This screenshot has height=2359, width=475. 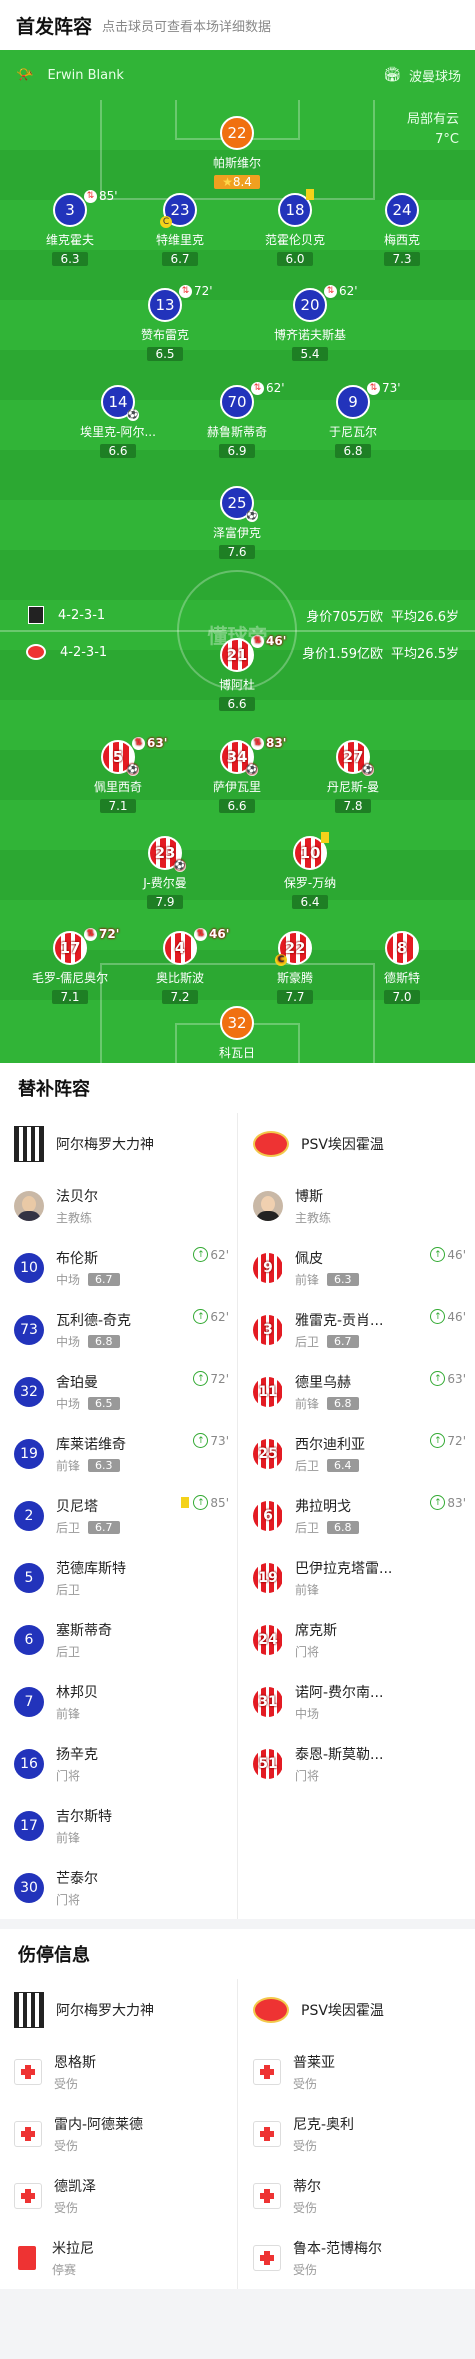 I want to click on player-away: 5 ⇅ 63' ⚽ 佩里西奇 7.1, so click(x=118, y=775).